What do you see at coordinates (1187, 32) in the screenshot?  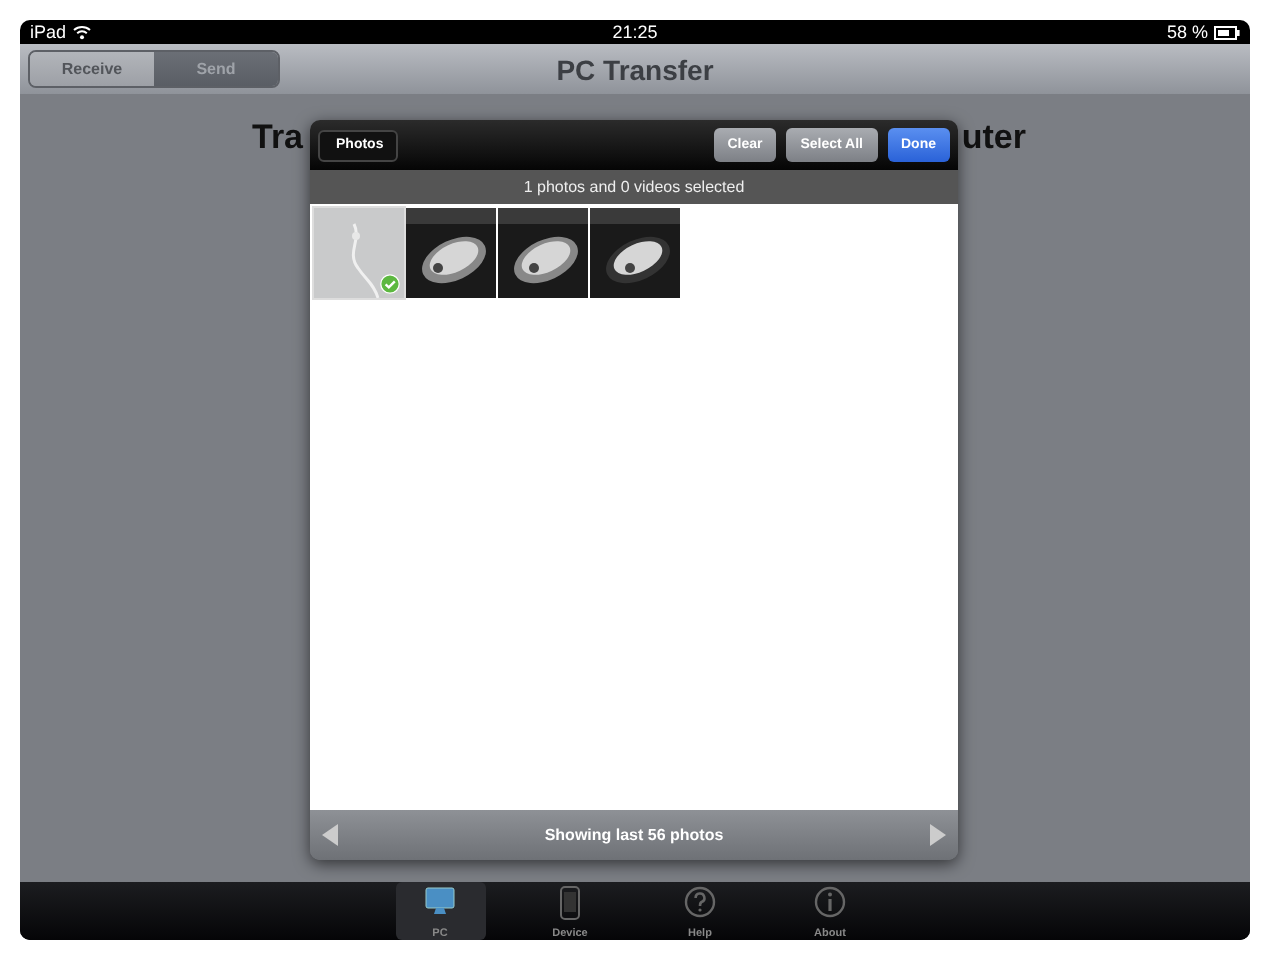 I see `battery-percent: 58 %` at bounding box center [1187, 32].